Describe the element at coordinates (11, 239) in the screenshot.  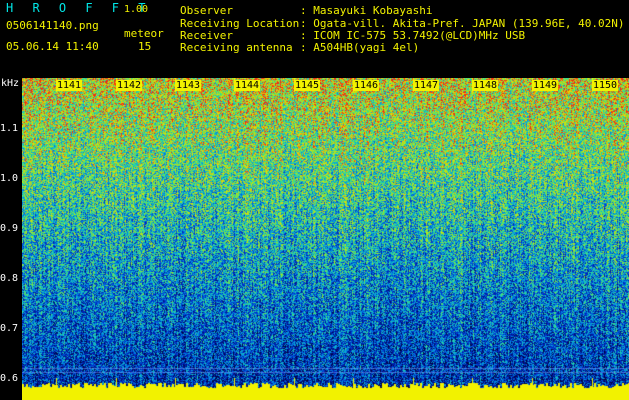
I see `frequency-axis: kHz 1.1 1.0 0.9 0.8 0.7 0.6` at that location.